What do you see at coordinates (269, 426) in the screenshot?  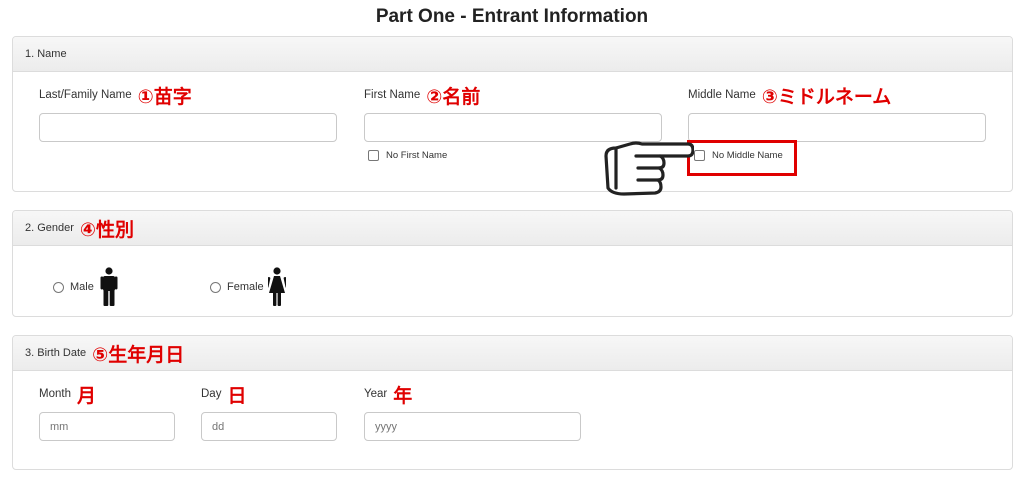 I see `day-input` at bounding box center [269, 426].